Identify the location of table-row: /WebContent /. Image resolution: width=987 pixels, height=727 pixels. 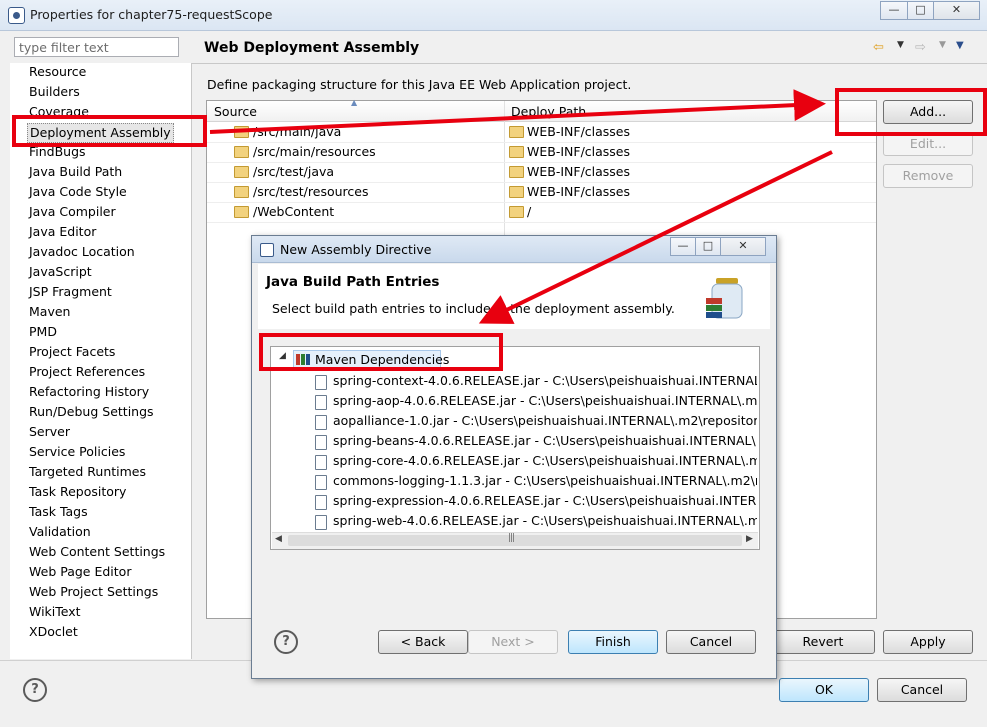
(541, 212).